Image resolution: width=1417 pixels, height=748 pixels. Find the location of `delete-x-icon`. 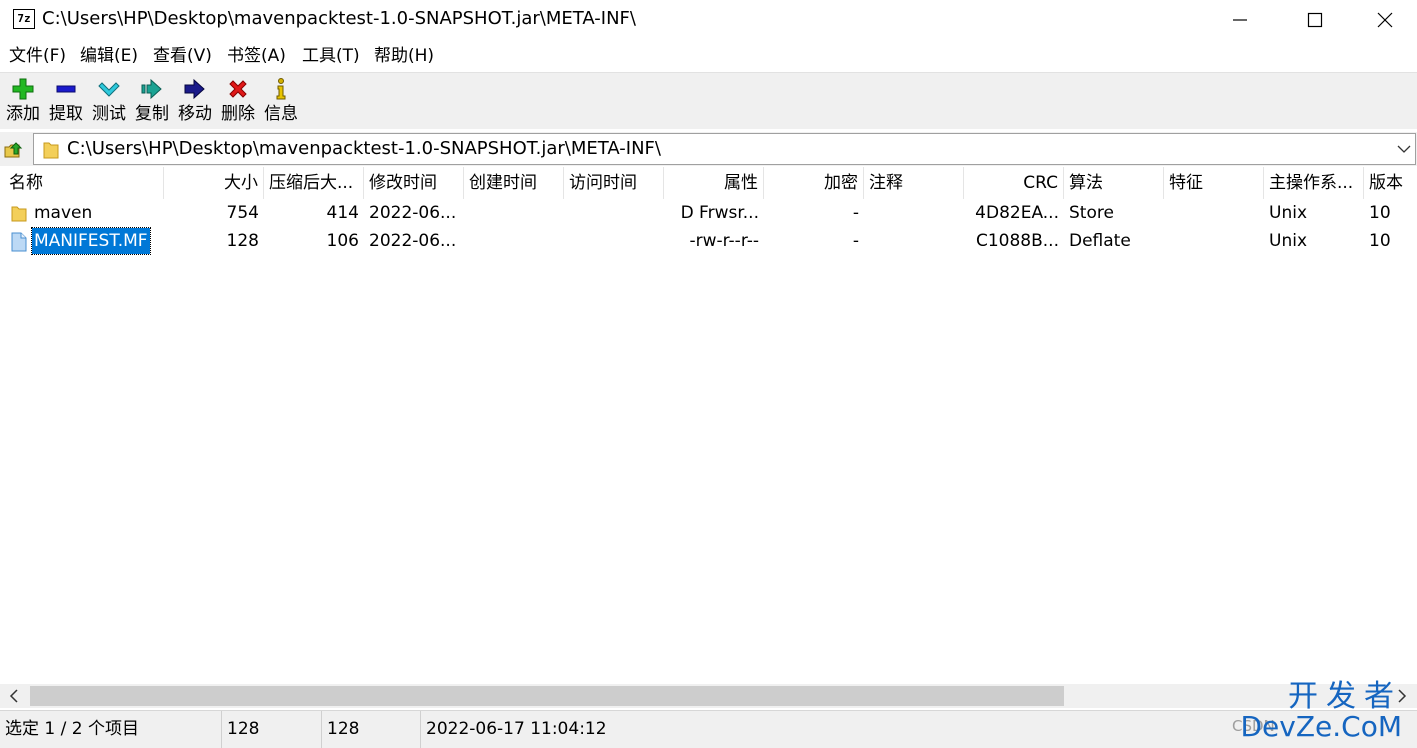

delete-x-icon is located at coordinates (238, 90).